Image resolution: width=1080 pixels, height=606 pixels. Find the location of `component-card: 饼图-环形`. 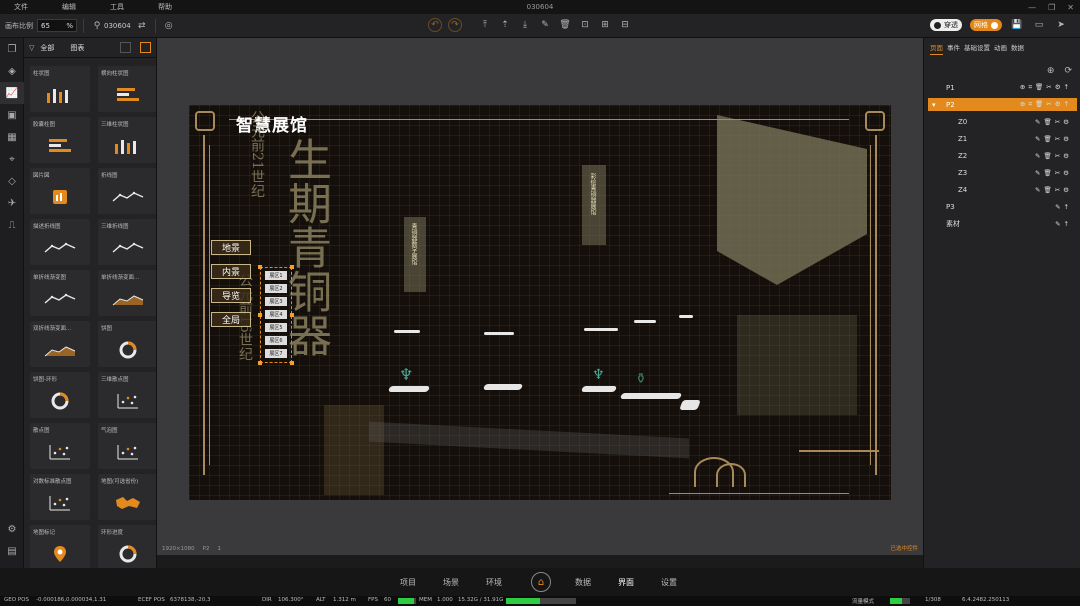

component-card: 饼图-环形 is located at coordinates (60, 395).